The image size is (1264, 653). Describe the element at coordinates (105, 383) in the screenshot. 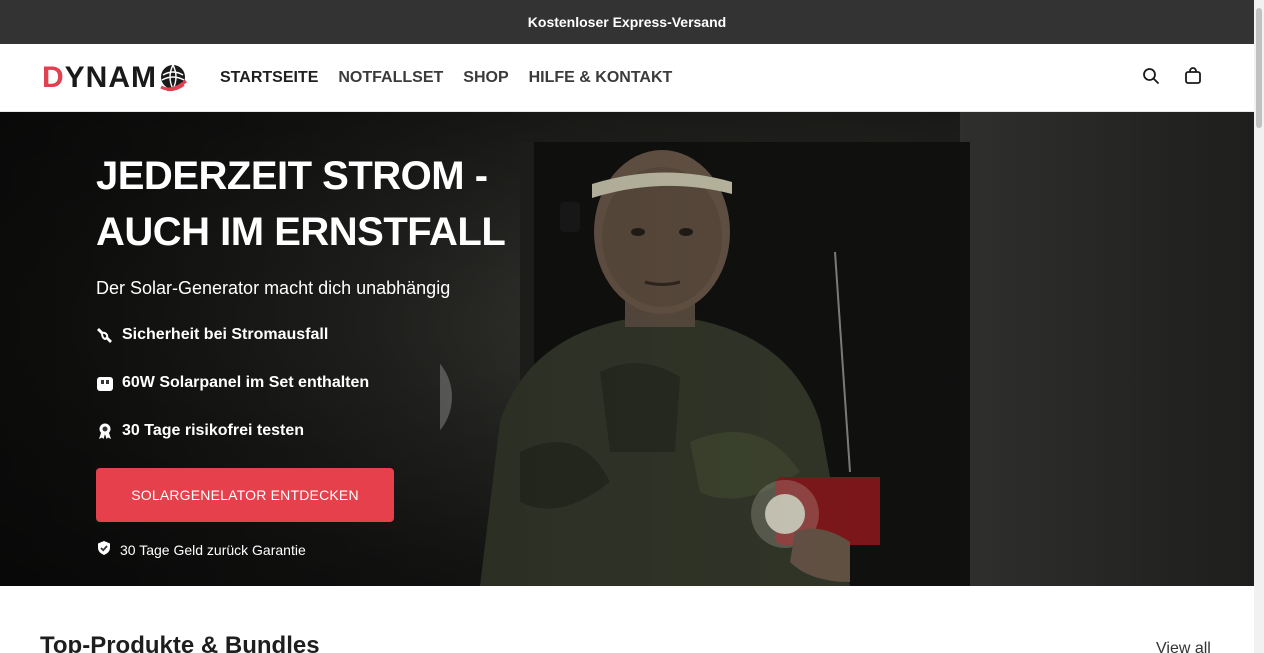

I see `battery-icon` at that location.